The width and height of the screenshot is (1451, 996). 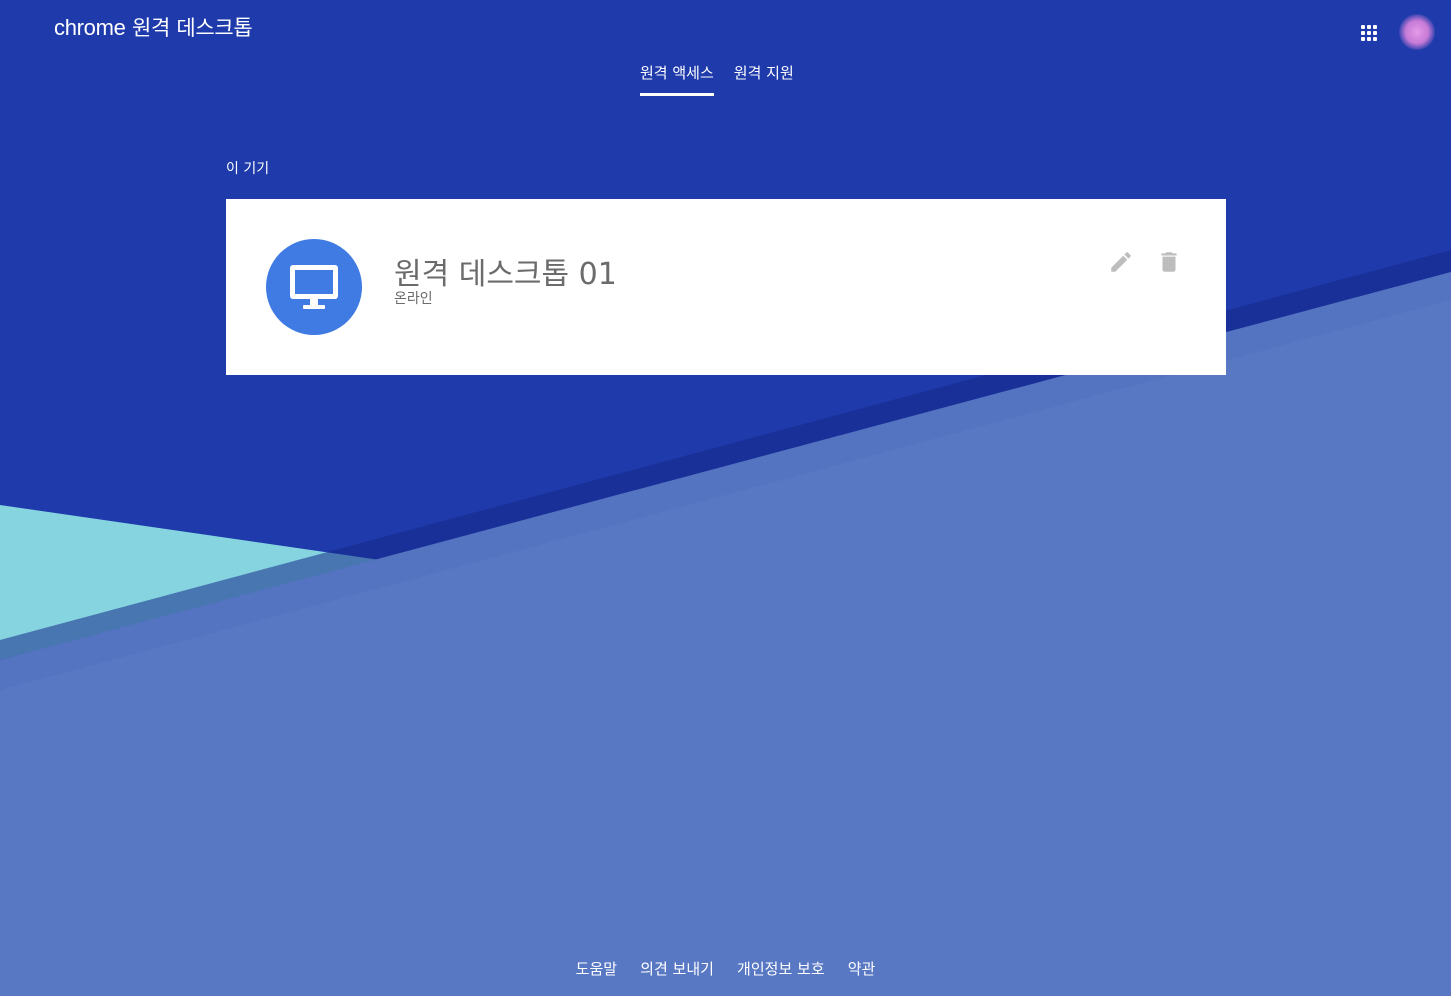 I want to click on footer-link-privacy: 개인정보 보호, so click(x=781, y=968).